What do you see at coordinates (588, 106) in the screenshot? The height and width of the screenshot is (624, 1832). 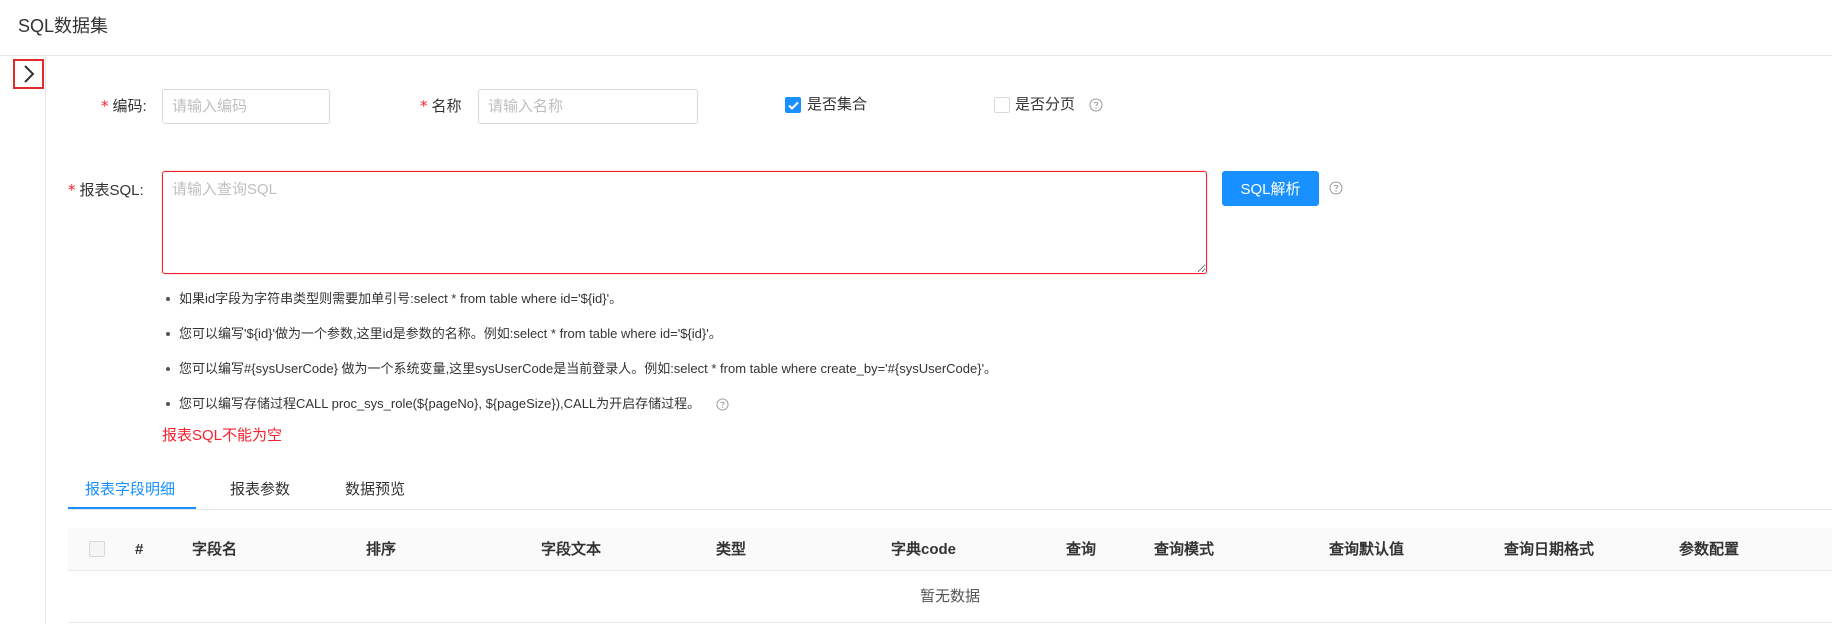 I see `name-input` at bounding box center [588, 106].